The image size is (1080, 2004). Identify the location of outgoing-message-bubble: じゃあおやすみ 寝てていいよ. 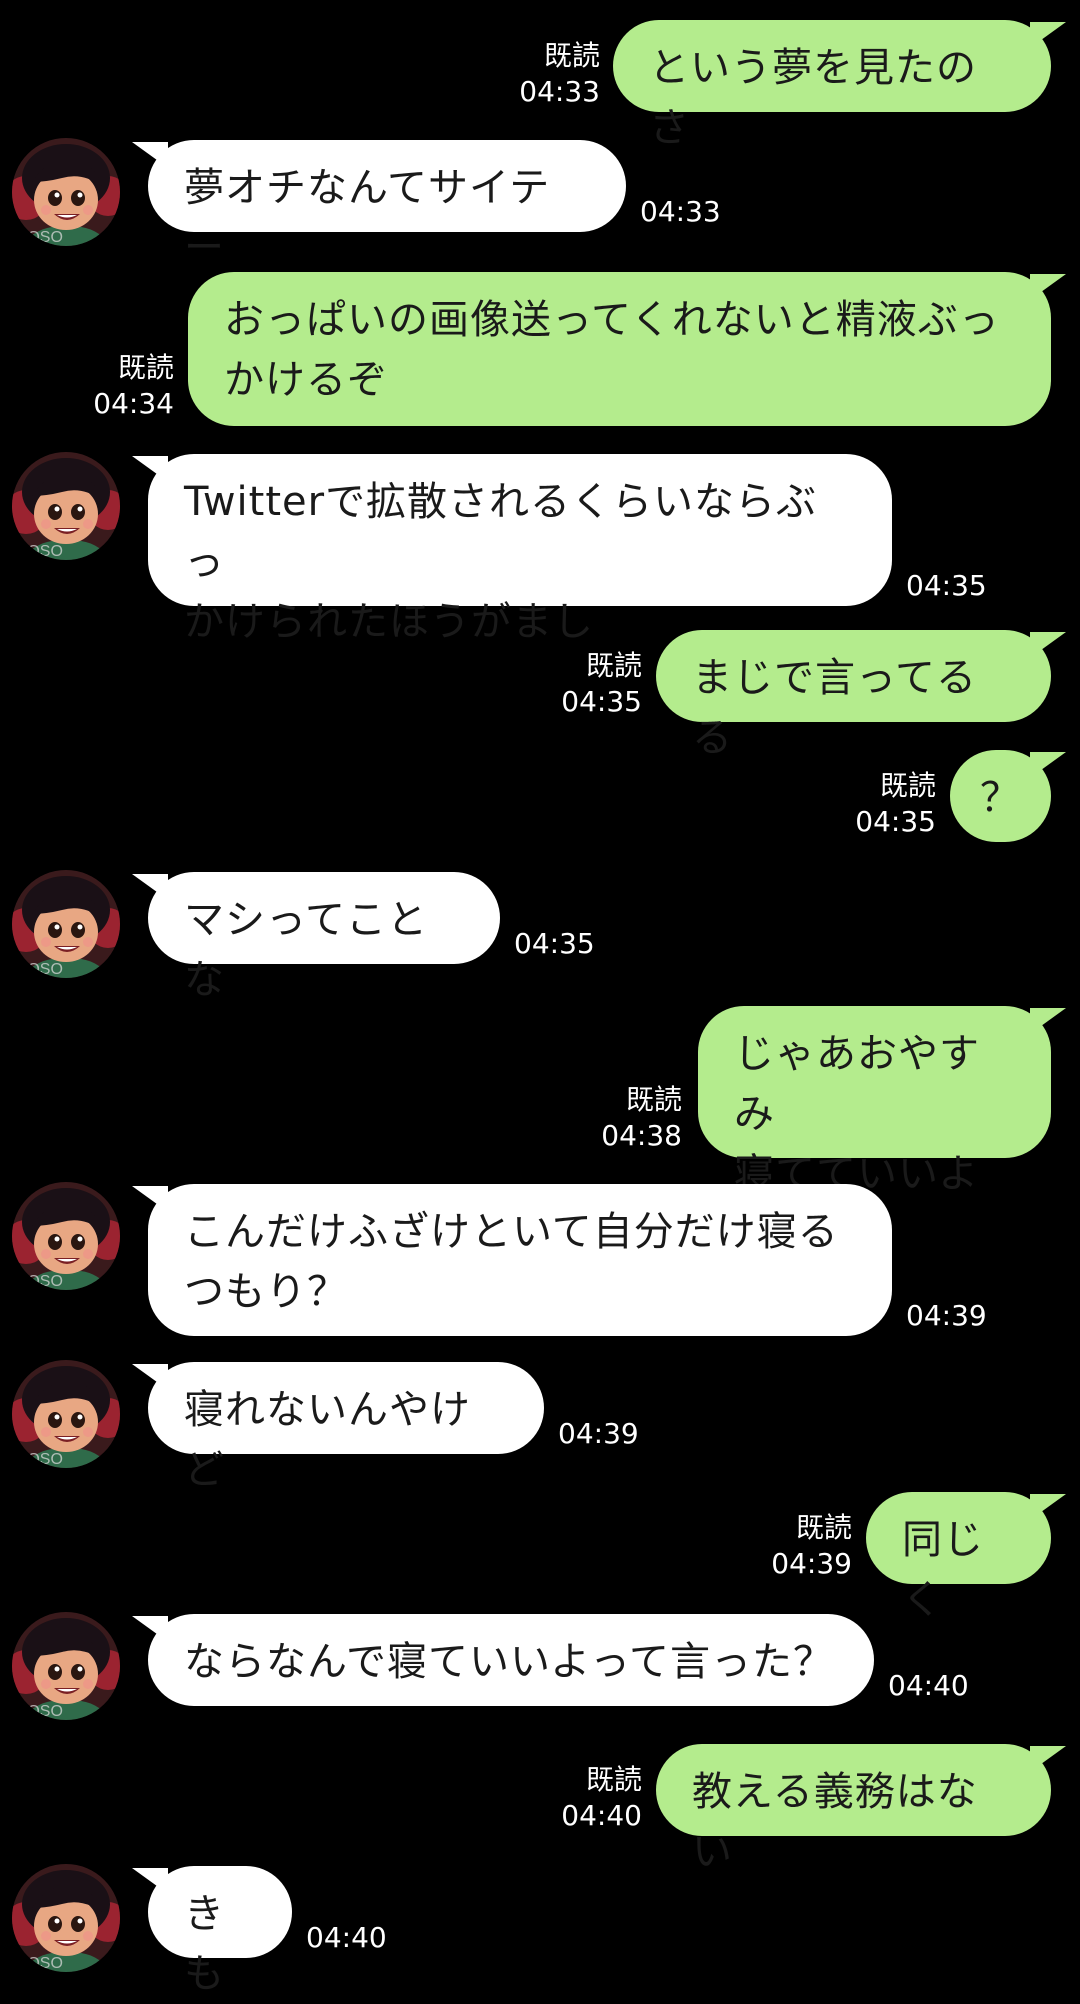
(874, 1101).